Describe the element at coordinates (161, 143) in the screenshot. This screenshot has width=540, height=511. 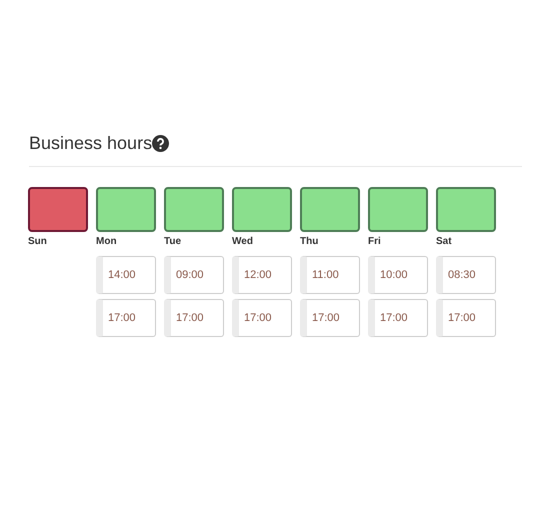
I see `help-icon` at that location.